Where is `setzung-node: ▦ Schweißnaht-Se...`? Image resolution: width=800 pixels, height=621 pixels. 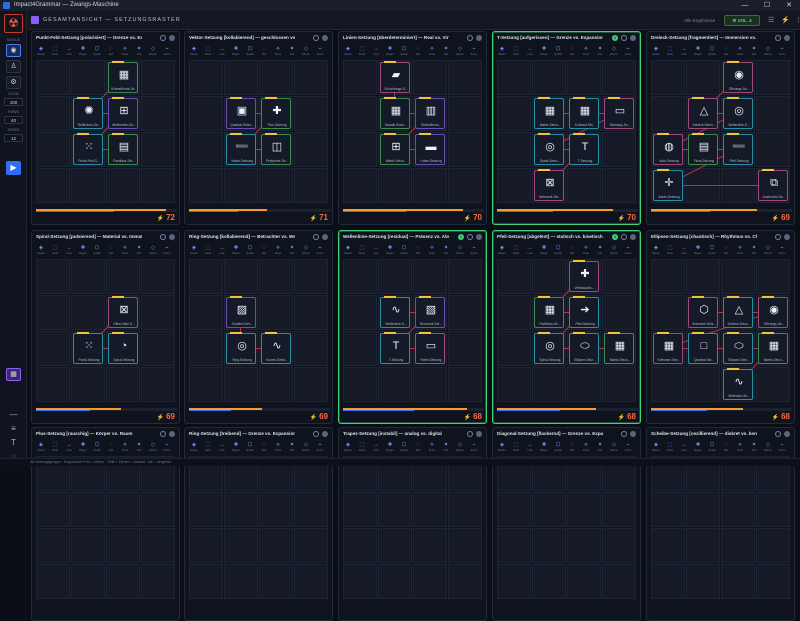
setzung-node: ▦ Schweißnaht-Se... is located at coordinates (123, 77).